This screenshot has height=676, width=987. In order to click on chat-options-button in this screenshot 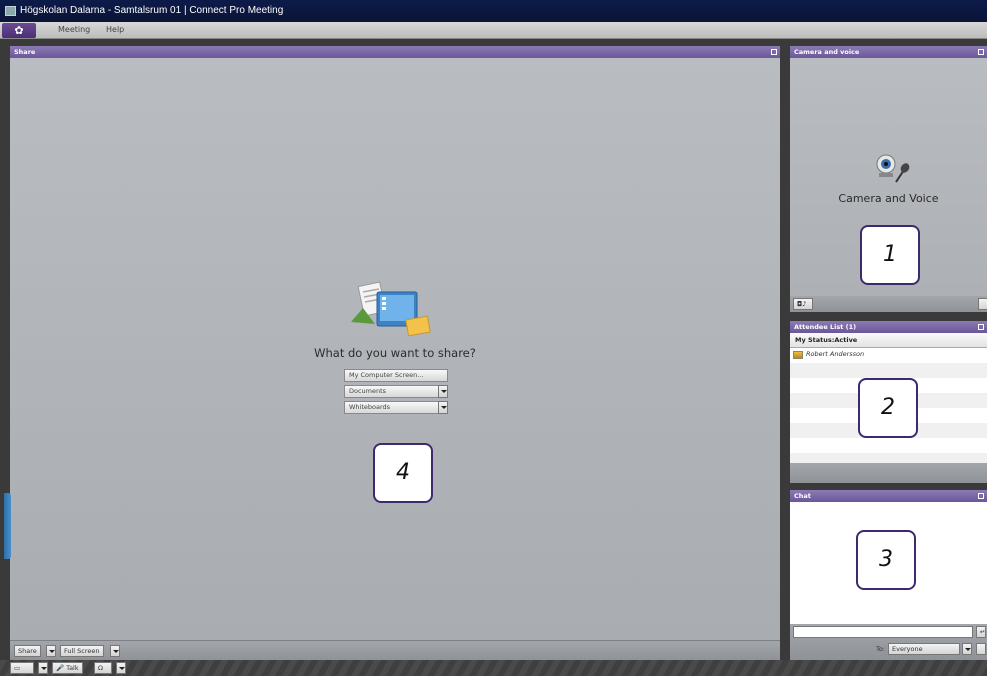, I will do `click(981, 649)`.